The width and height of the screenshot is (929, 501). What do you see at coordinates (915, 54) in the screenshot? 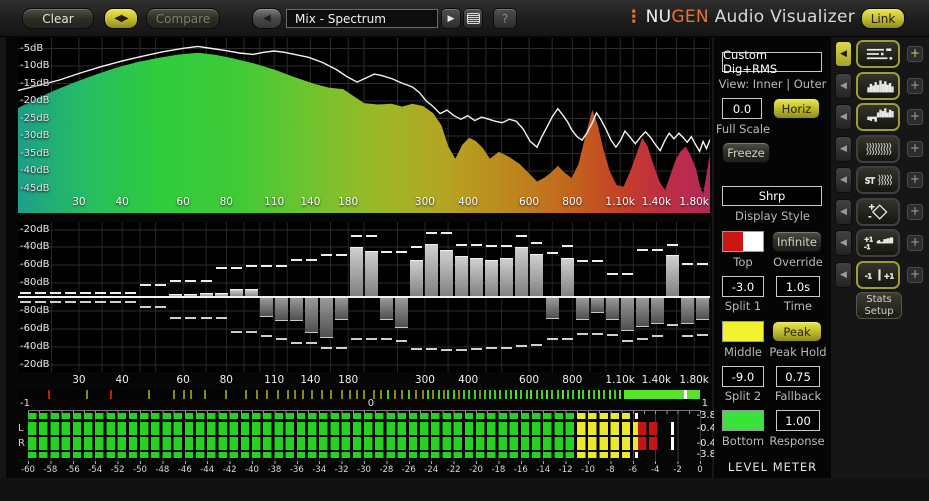
I see `slot-meter-history-add-button: +` at bounding box center [915, 54].